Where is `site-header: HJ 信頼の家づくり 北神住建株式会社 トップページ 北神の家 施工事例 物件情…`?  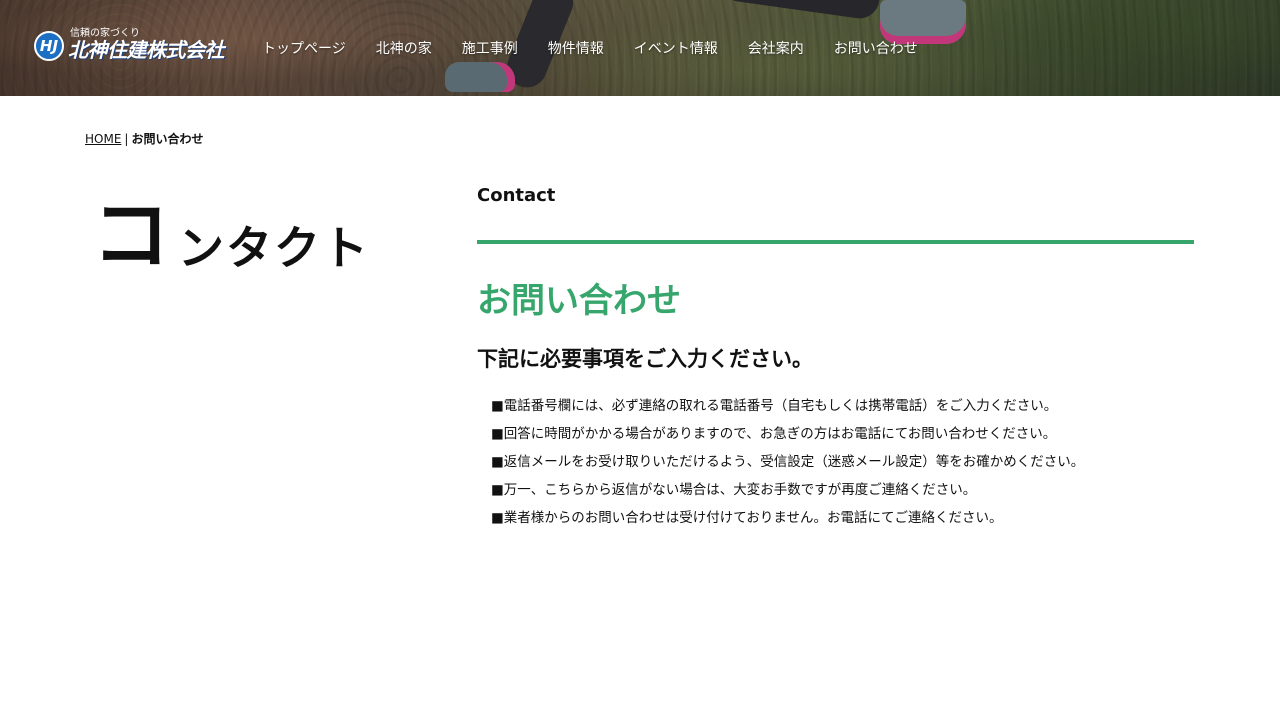 site-header: HJ 信頼の家づくり 北神住建株式会社 トップページ 北神の家 施工事例 物件情… is located at coordinates (640, 48).